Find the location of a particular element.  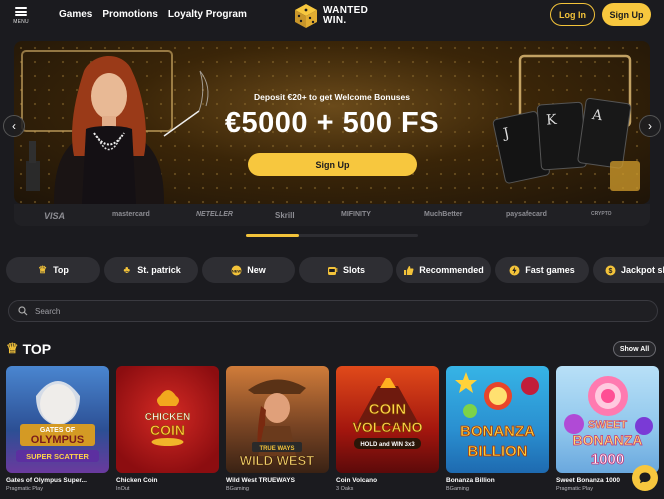

svg-text: VOLCANO is located at coordinates (388, 427).